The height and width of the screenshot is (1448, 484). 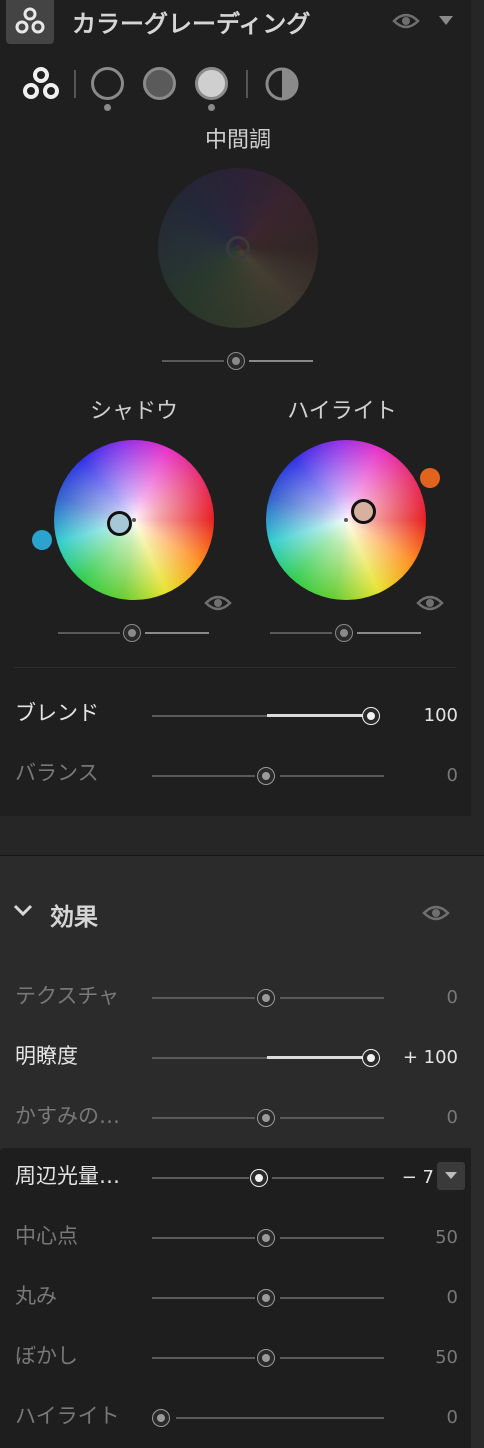 I want to click on shadows-label: シャドウ, so click(x=133, y=411).